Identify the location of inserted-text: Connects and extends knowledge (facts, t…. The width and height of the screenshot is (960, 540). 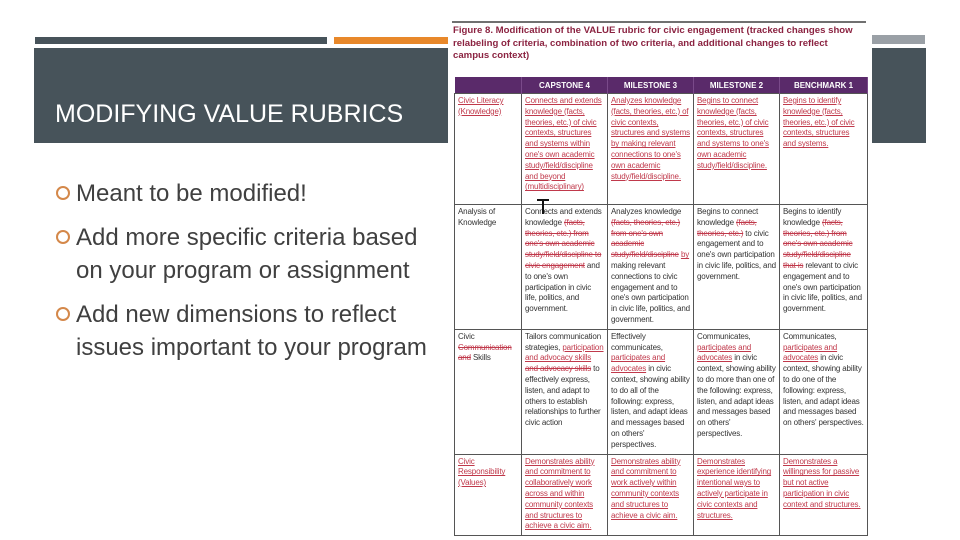
(563, 144).